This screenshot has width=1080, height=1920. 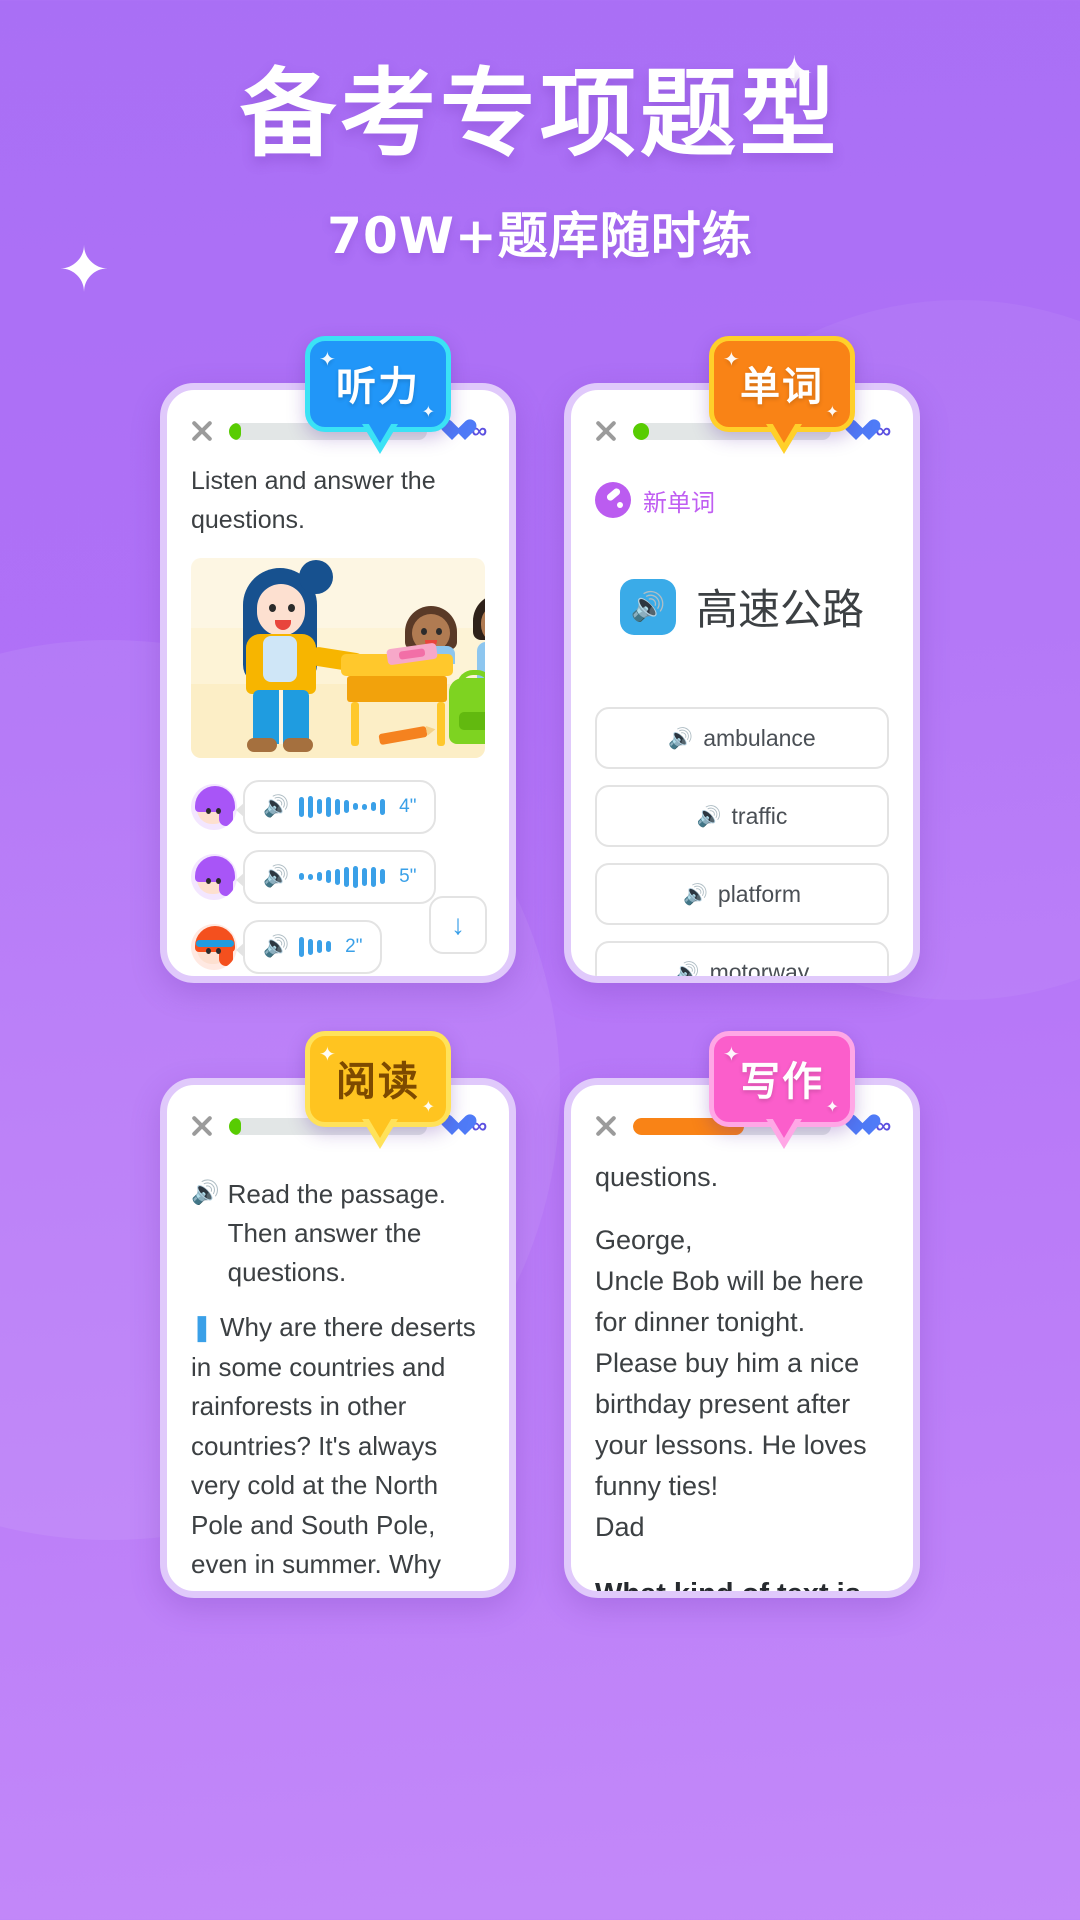 What do you see at coordinates (313, 500) in the screenshot?
I see `listening-prompt: Listen and answer the questions.` at bounding box center [313, 500].